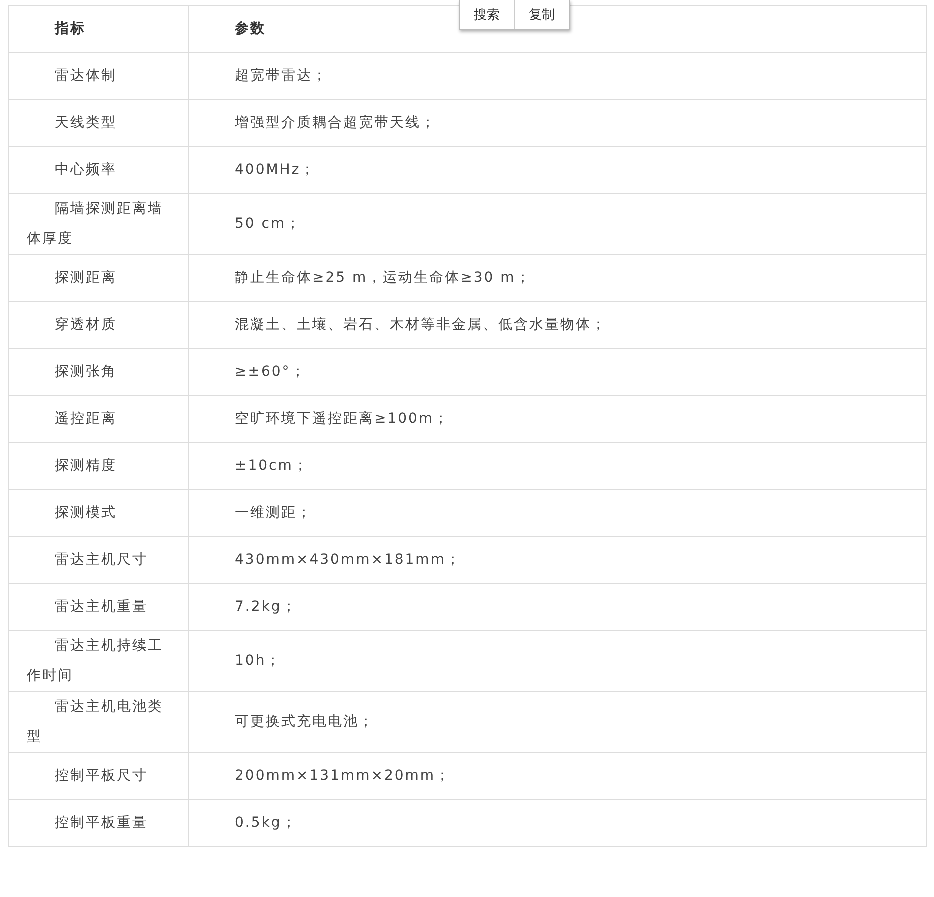 The height and width of the screenshot is (897, 934). Describe the element at coordinates (342, 419) in the screenshot. I see `table-cell-text: 空旷环境下遥控距离≥100m；` at that location.